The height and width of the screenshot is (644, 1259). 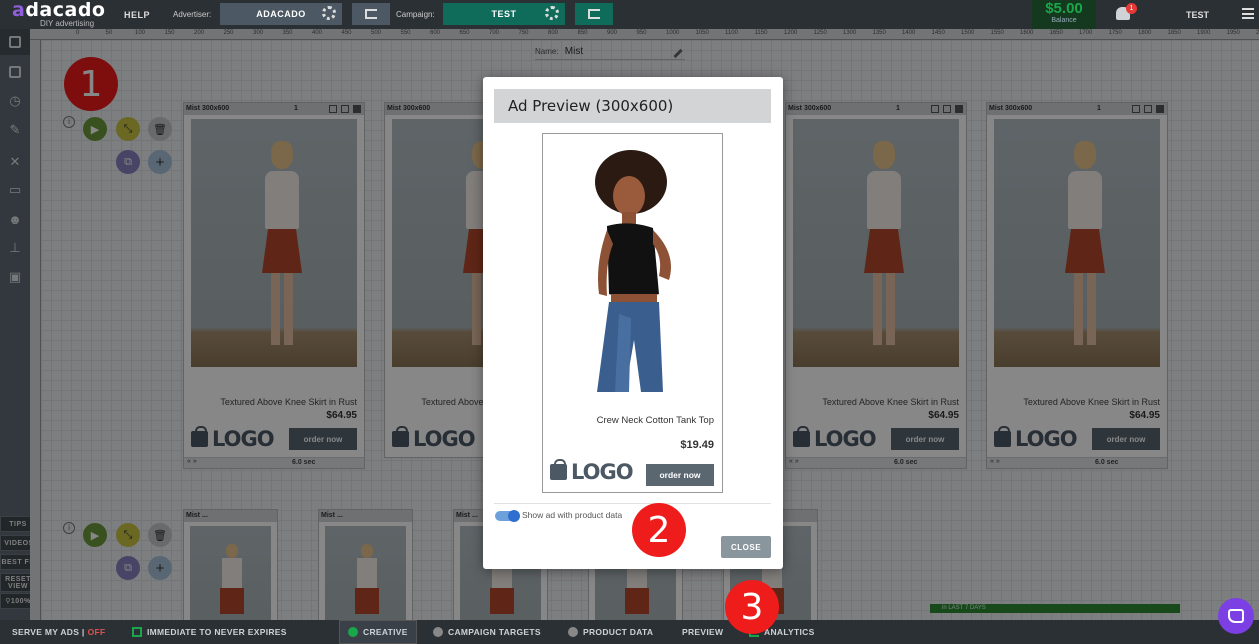 I want to click on product-data-toggle, so click(x=507, y=516).